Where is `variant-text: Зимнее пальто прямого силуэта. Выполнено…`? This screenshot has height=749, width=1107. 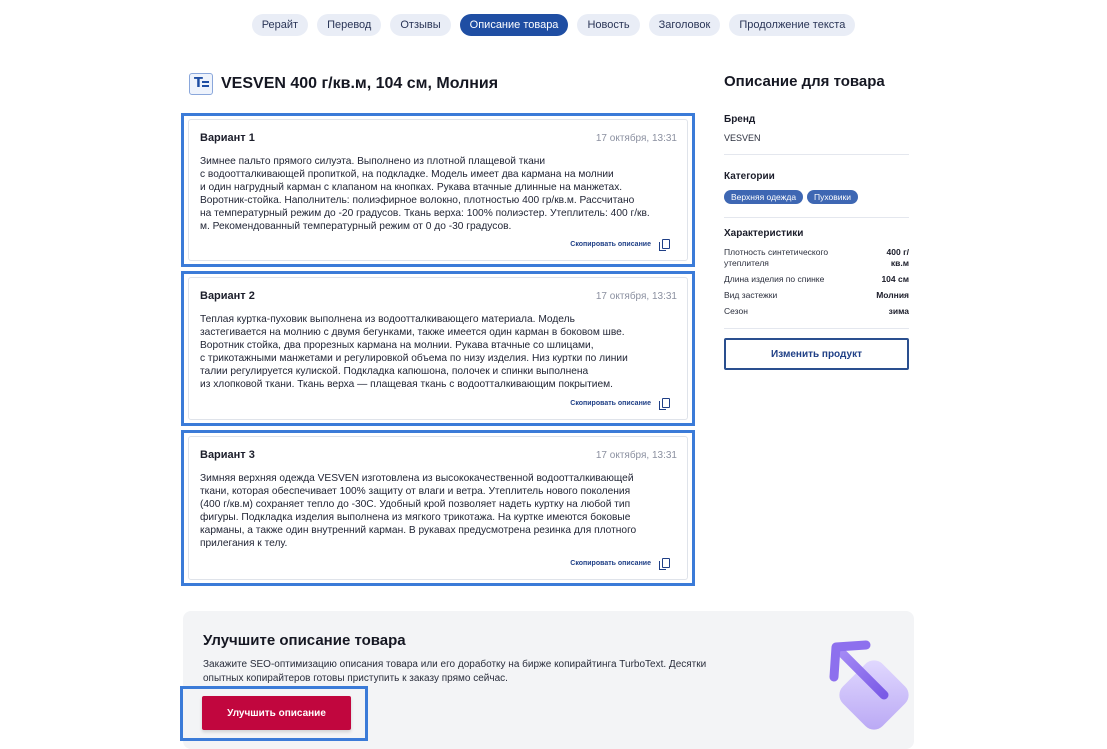 variant-text: Зимнее пальто прямого силуэта. Выполнено… is located at coordinates (425, 194).